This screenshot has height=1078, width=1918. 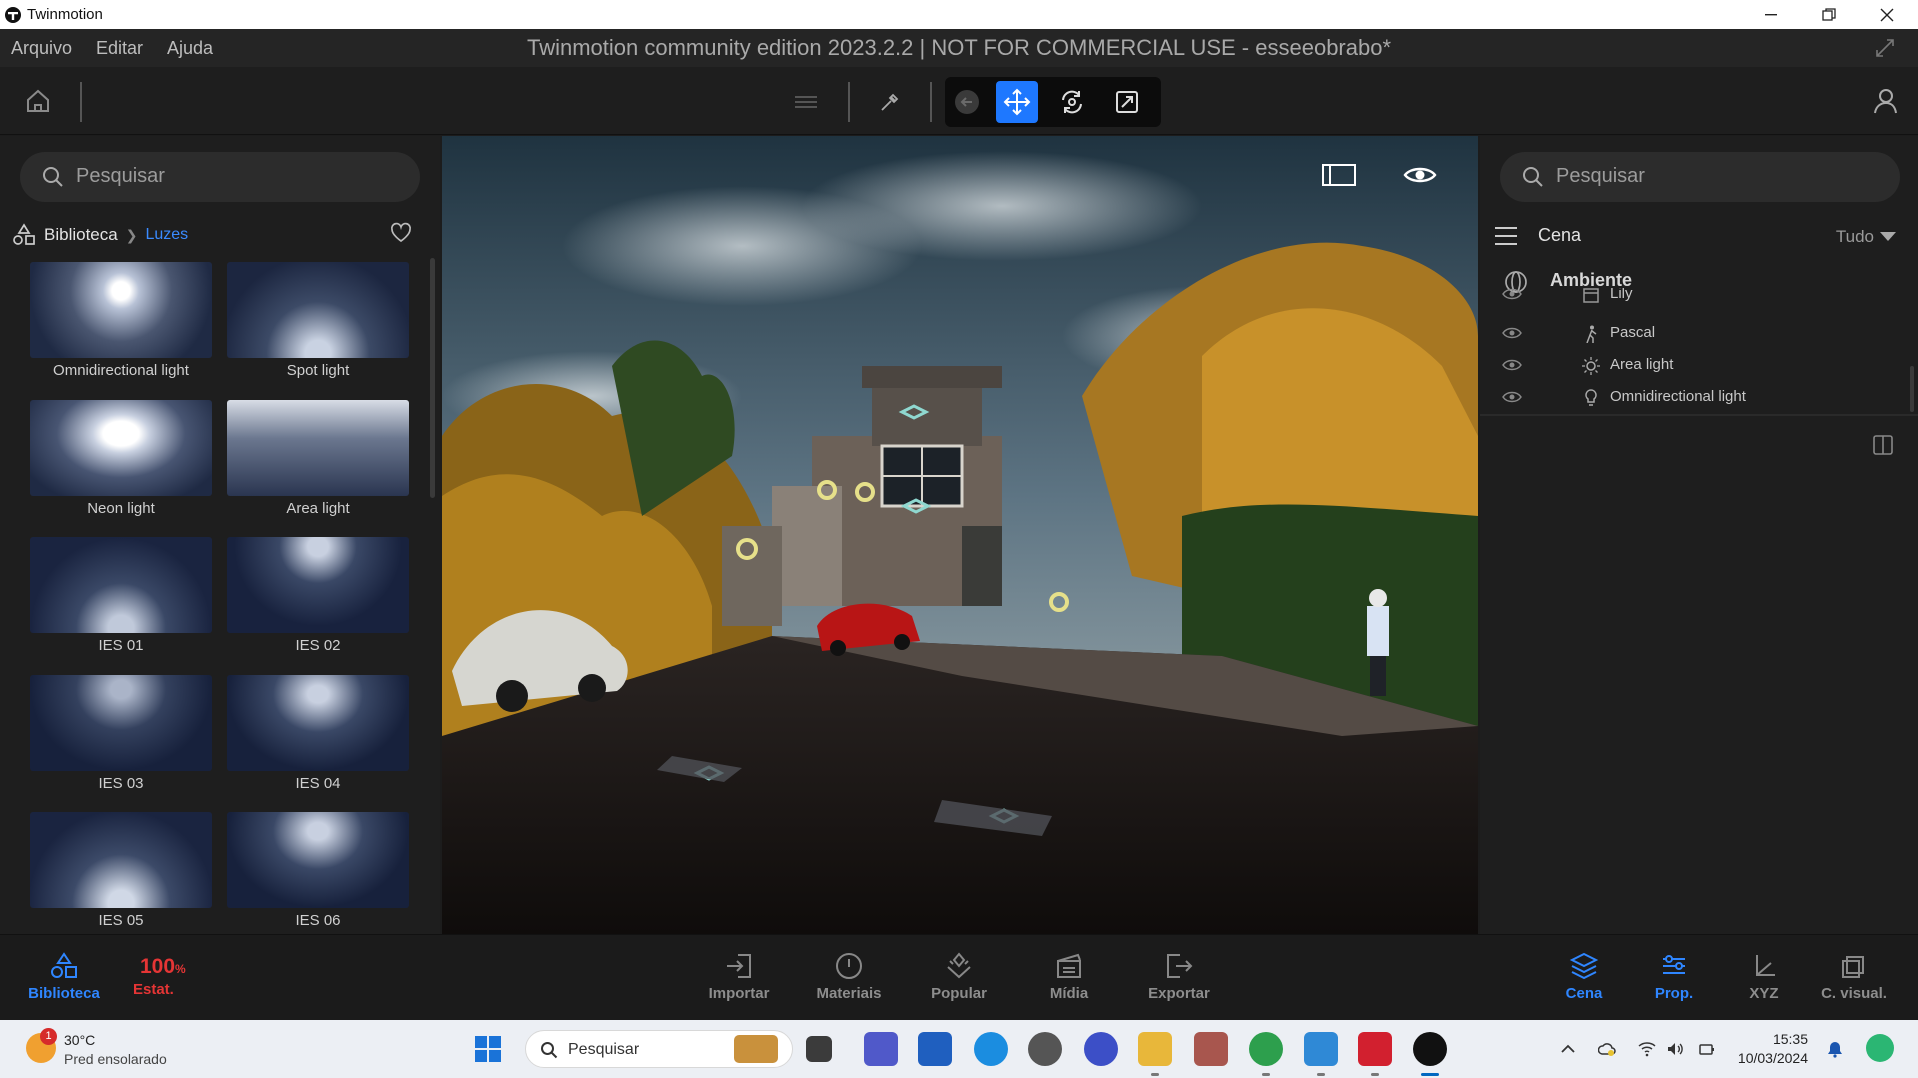 I want to click on restore-button, so click(x=1829, y=14).